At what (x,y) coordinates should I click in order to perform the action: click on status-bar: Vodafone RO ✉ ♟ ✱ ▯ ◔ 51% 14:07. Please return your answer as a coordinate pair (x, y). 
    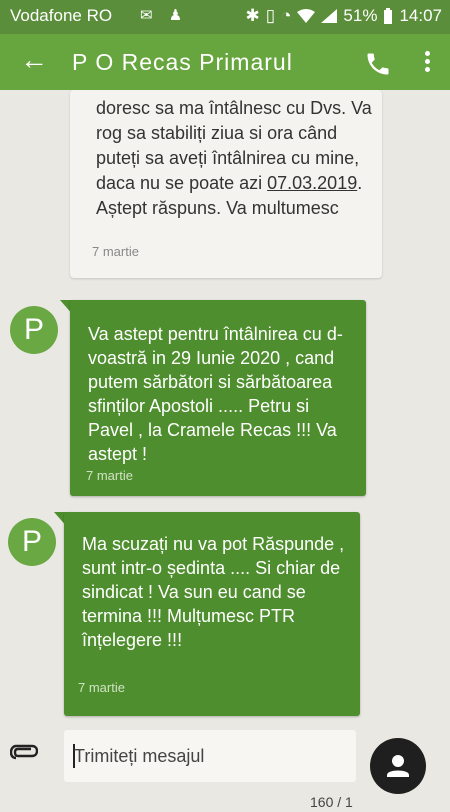
    Looking at the image, I should click on (225, 17).